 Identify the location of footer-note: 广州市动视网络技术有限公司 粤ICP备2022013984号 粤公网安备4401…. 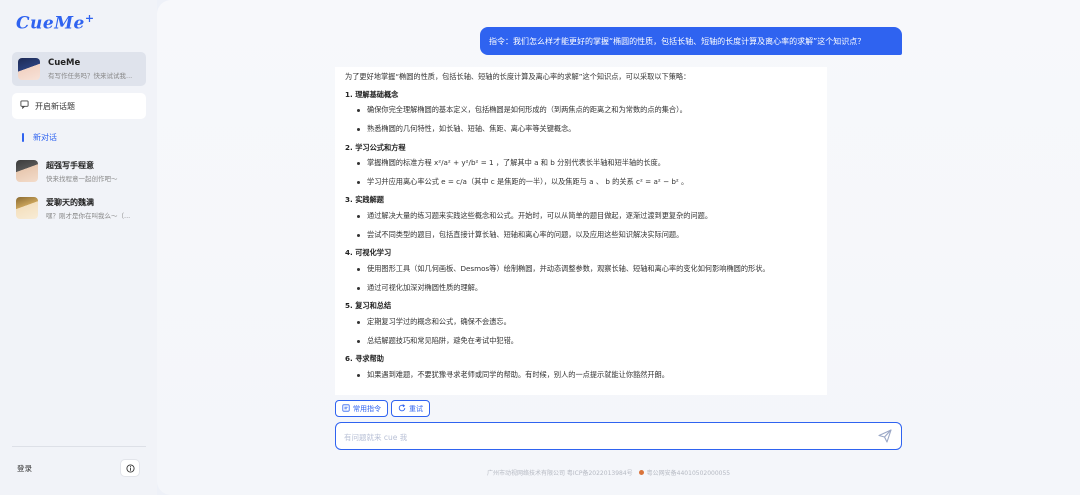
(608, 472).